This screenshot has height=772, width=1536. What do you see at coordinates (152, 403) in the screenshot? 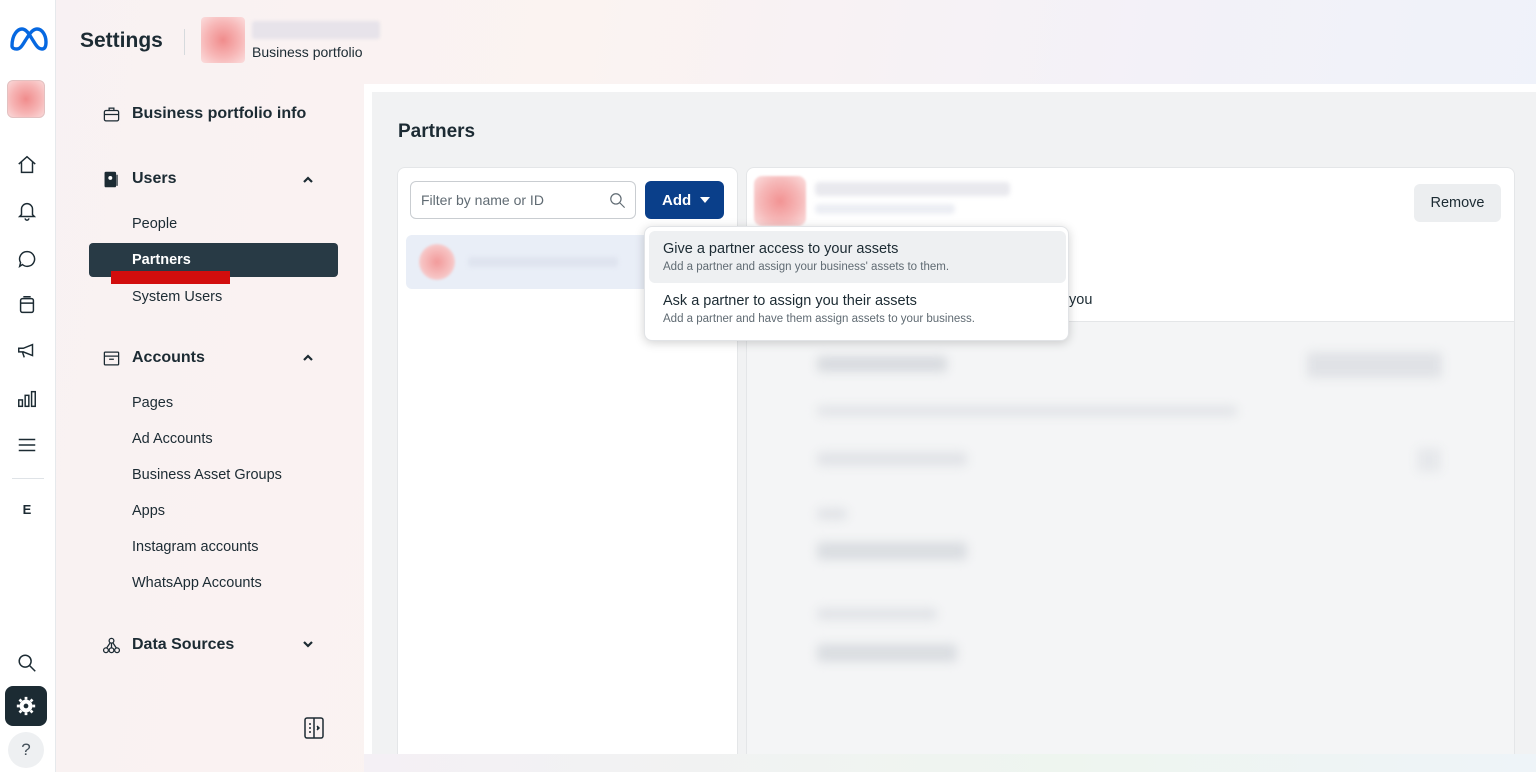
I see `sidebar-item-pages: Pages` at bounding box center [152, 403].